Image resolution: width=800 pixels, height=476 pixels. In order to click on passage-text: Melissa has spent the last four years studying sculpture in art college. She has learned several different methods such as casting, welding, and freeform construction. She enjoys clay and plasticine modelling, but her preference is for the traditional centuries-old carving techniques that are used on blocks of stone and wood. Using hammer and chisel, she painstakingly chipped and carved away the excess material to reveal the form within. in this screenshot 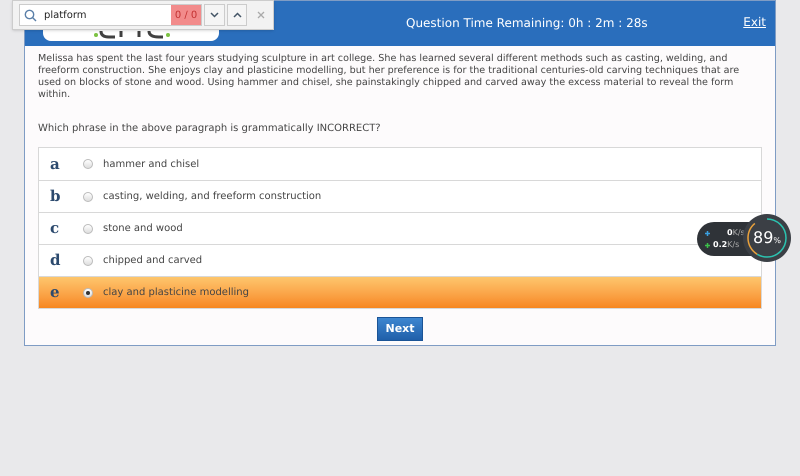, I will do `click(389, 77)`.